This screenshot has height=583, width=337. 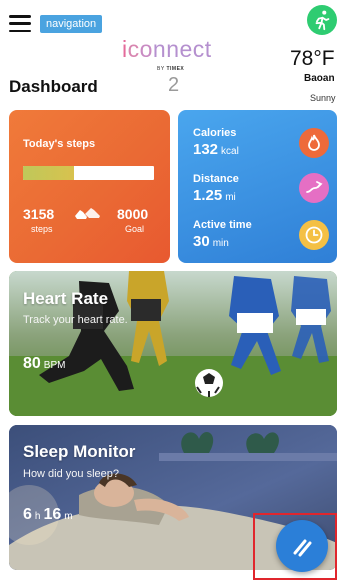 What do you see at coordinates (216, 149) in the screenshot?
I see `calories-value: 132 kcal` at bounding box center [216, 149].